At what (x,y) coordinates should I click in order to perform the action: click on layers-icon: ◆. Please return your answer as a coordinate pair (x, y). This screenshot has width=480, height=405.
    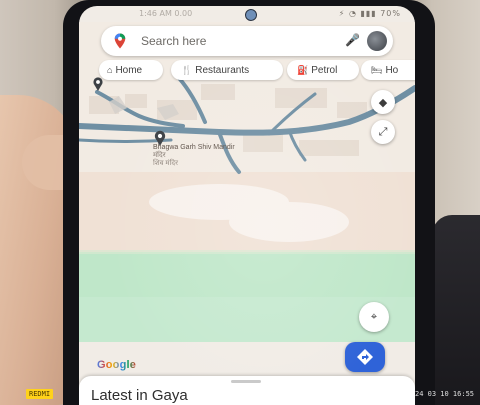
    Looking at the image, I should click on (383, 102).